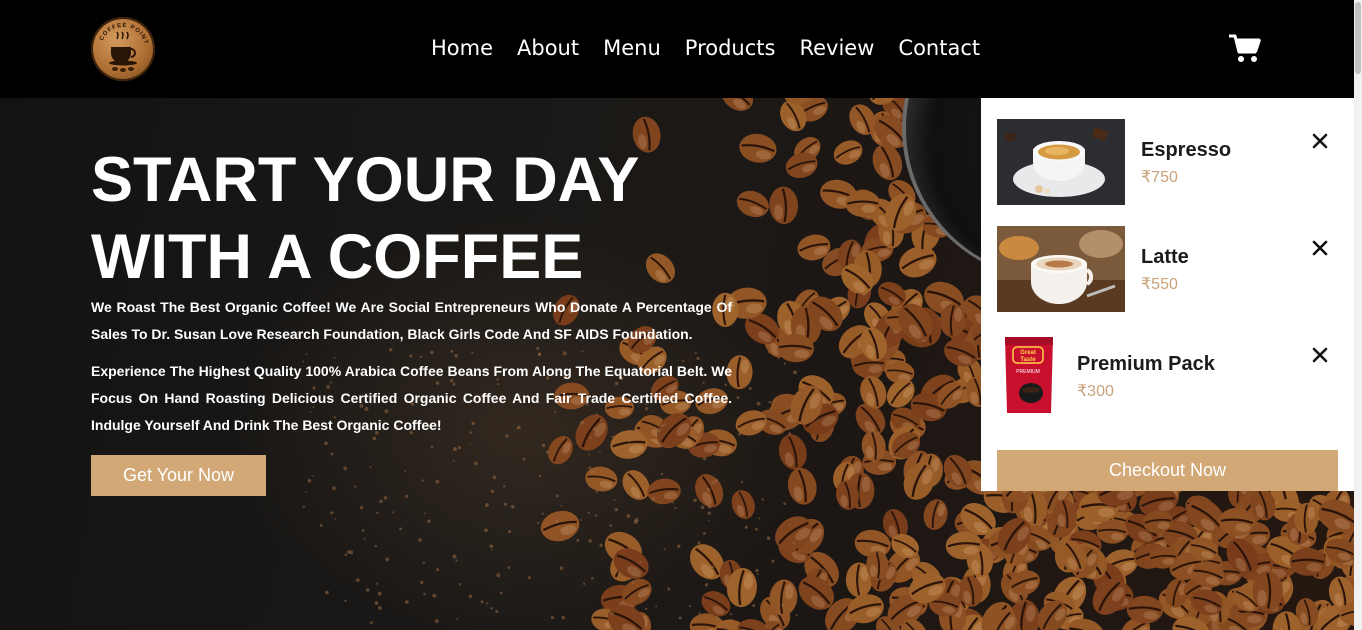 This screenshot has width=1362, height=630. I want to click on cart-item-price: ₹300, so click(1095, 391).